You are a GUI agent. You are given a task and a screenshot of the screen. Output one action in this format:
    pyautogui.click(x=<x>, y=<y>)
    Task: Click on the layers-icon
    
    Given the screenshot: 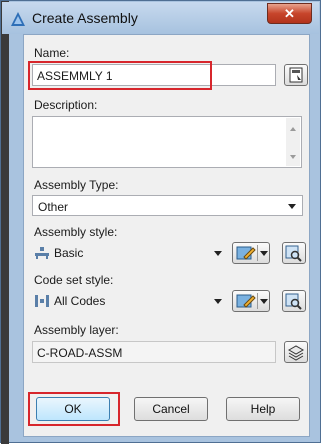 What is the action you would take?
    pyautogui.click(x=296, y=353)
    